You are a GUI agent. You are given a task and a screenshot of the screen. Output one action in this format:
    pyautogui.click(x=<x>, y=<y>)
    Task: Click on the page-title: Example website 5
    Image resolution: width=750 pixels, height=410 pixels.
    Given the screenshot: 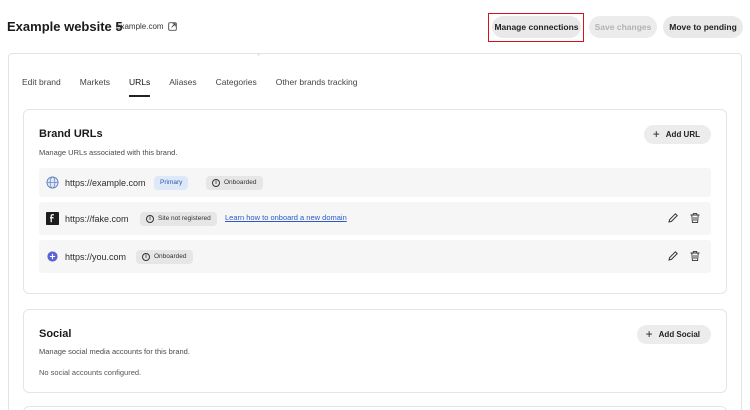 What is the action you would take?
    pyautogui.click(x=65, y=26)
    